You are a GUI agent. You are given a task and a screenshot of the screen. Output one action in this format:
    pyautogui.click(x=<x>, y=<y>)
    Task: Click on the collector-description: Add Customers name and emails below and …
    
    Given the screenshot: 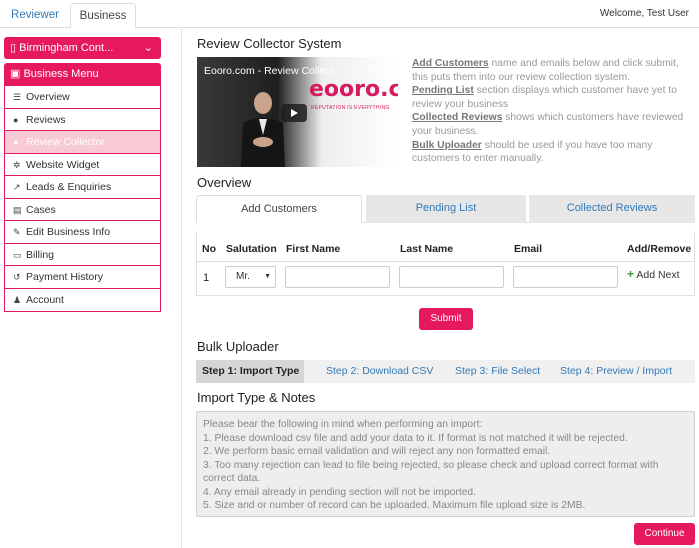 What is the action you would take?
    pyautogui.click(x=553, y=111)
    